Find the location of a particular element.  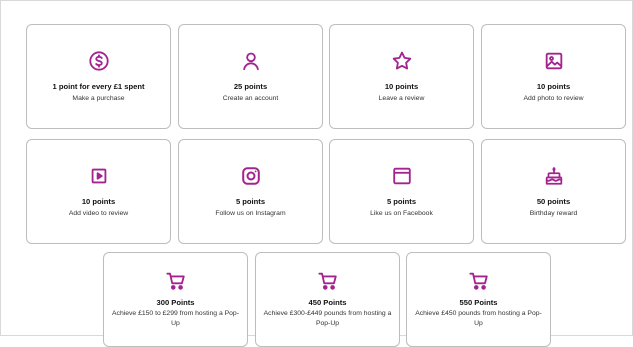

reward-title: 300 Points is located at coordinates (175, 302).